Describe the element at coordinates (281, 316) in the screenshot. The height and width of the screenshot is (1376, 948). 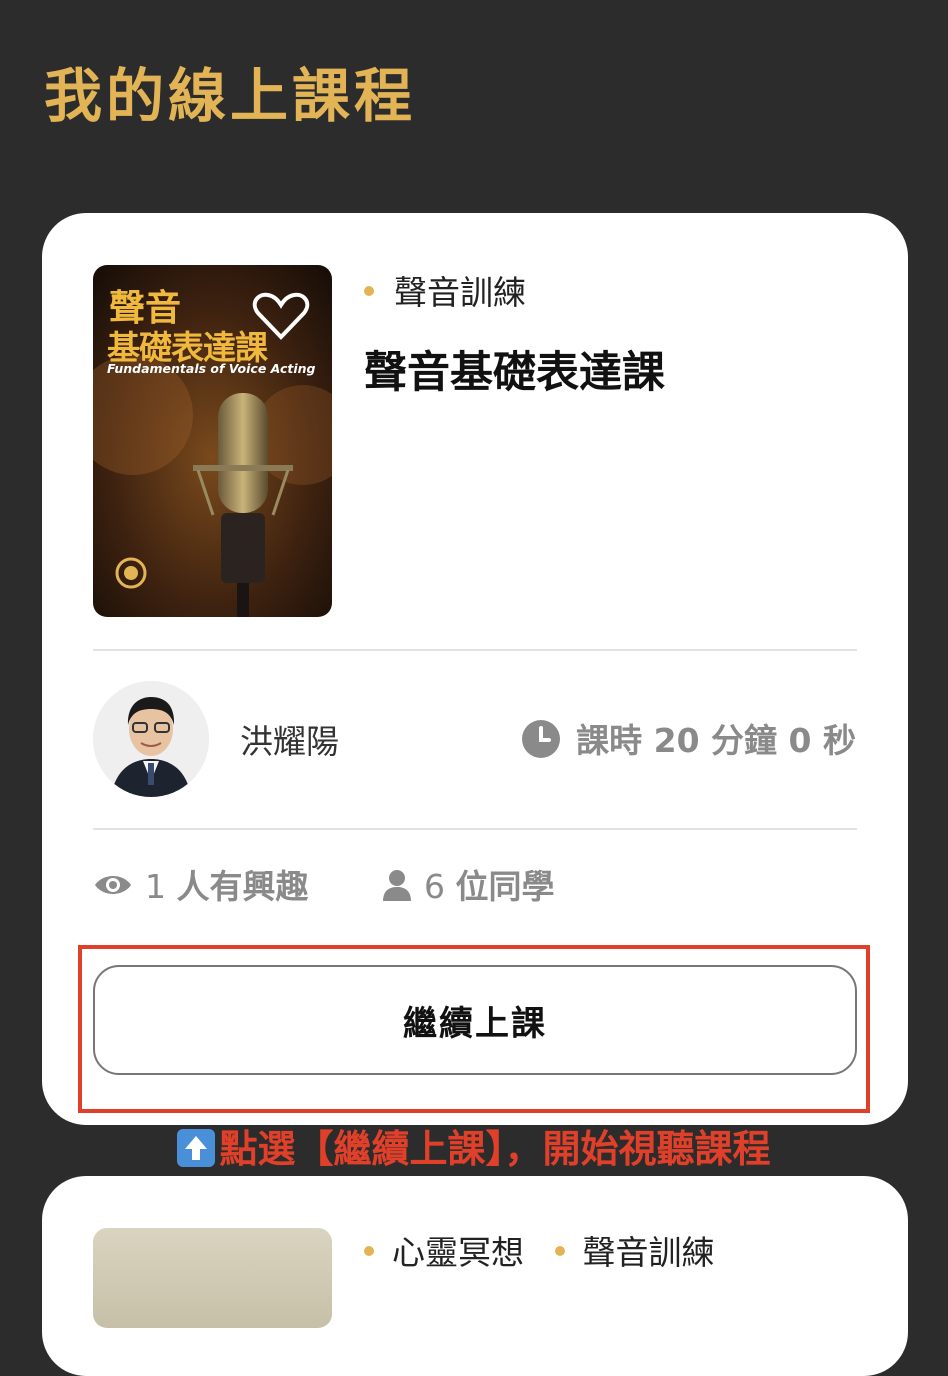
I see `heart-icon` at that location.